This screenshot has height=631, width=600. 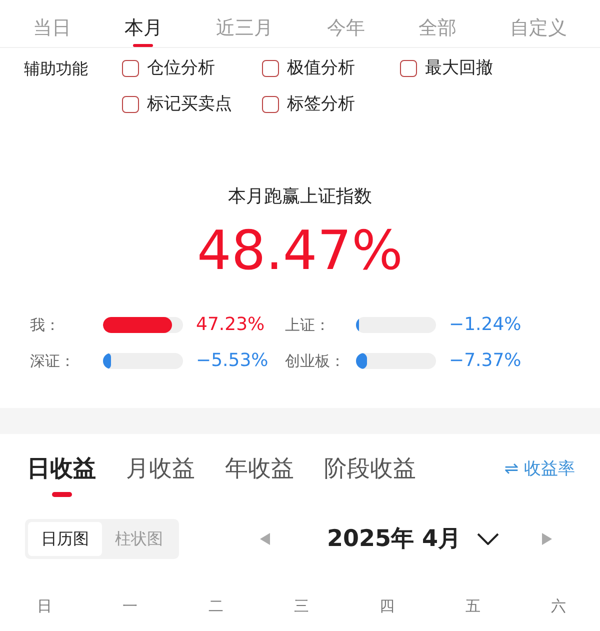 I want to click on weekday-label: 日, so click(x=44, y=606).